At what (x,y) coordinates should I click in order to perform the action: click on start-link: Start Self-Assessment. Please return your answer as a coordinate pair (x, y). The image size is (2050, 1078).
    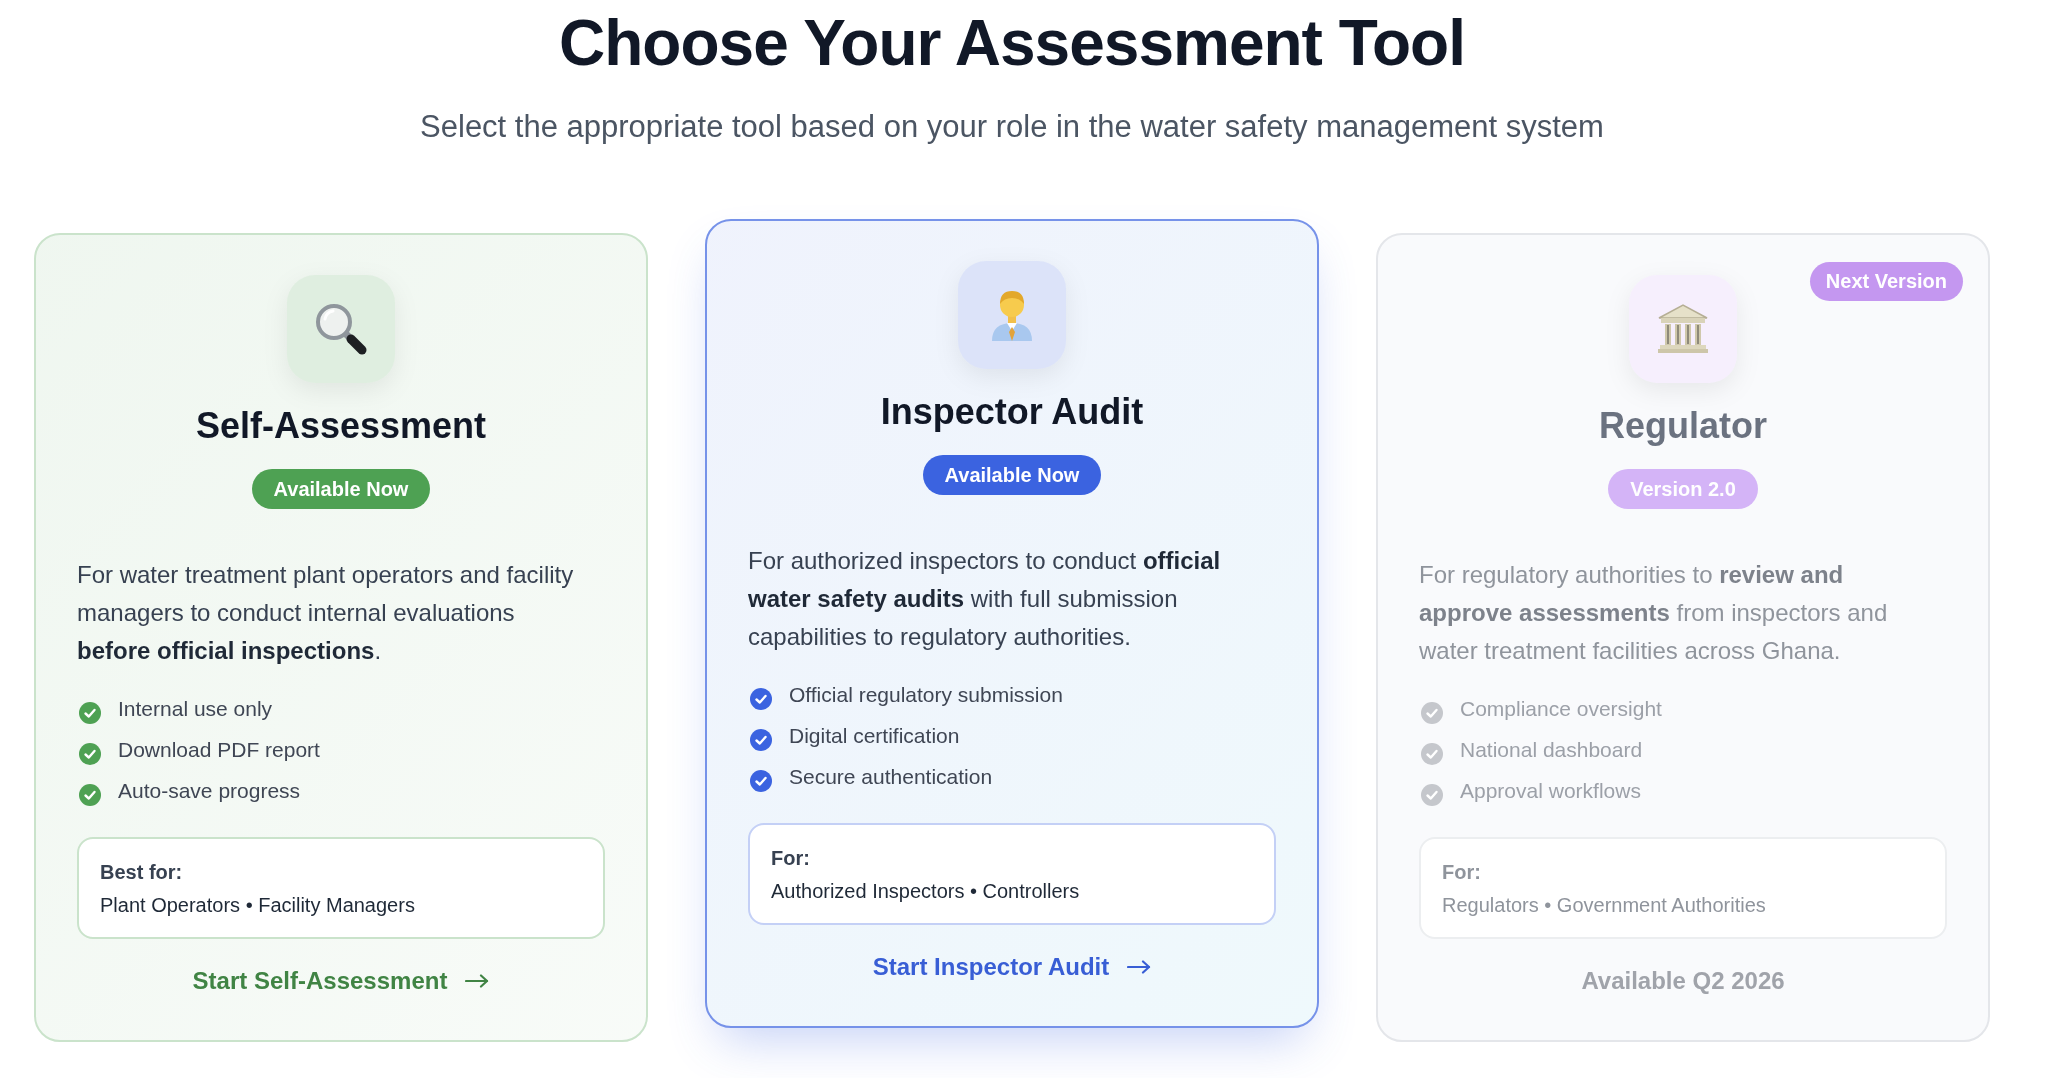
    Looking at the image, I should click on (341, 981).